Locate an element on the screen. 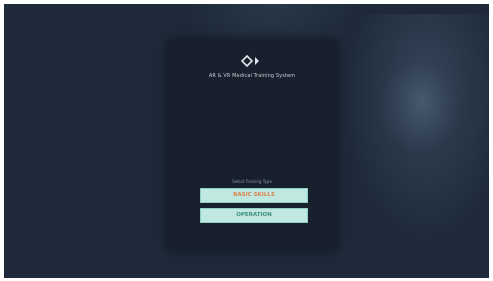 The height and width of the screenshot is (281, 493). app-title: AR & VR Medical Training System is located at coordinates (252, 76).